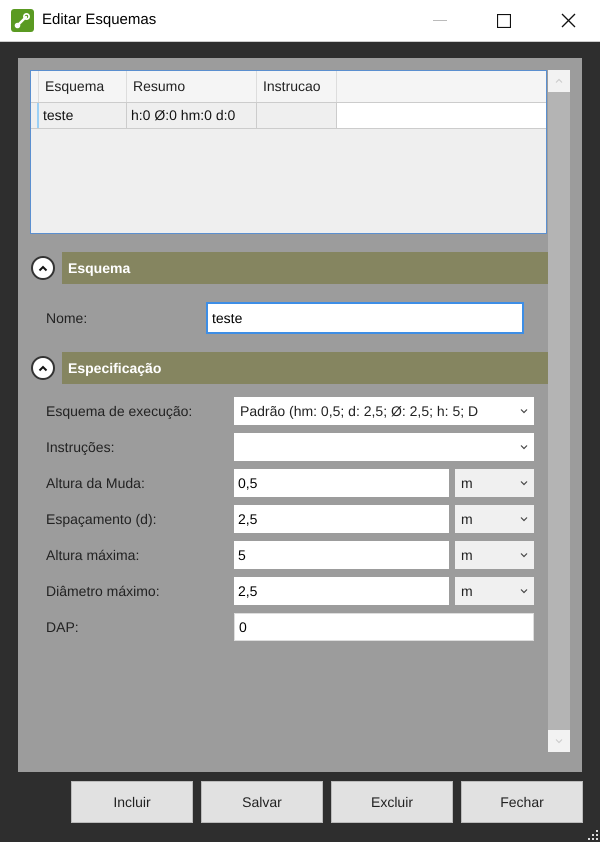 The width and height of the screenshot is (600, 842). I want to click on scroll-up-button, so click(559, 81).